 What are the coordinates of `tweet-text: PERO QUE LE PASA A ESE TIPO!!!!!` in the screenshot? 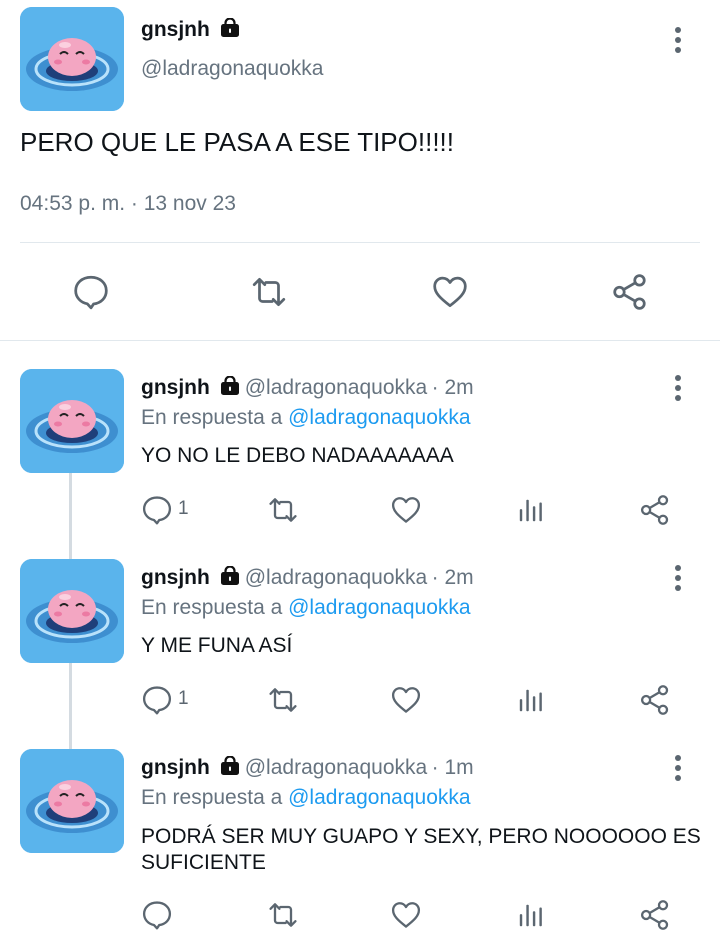 It's located at (237, 142).